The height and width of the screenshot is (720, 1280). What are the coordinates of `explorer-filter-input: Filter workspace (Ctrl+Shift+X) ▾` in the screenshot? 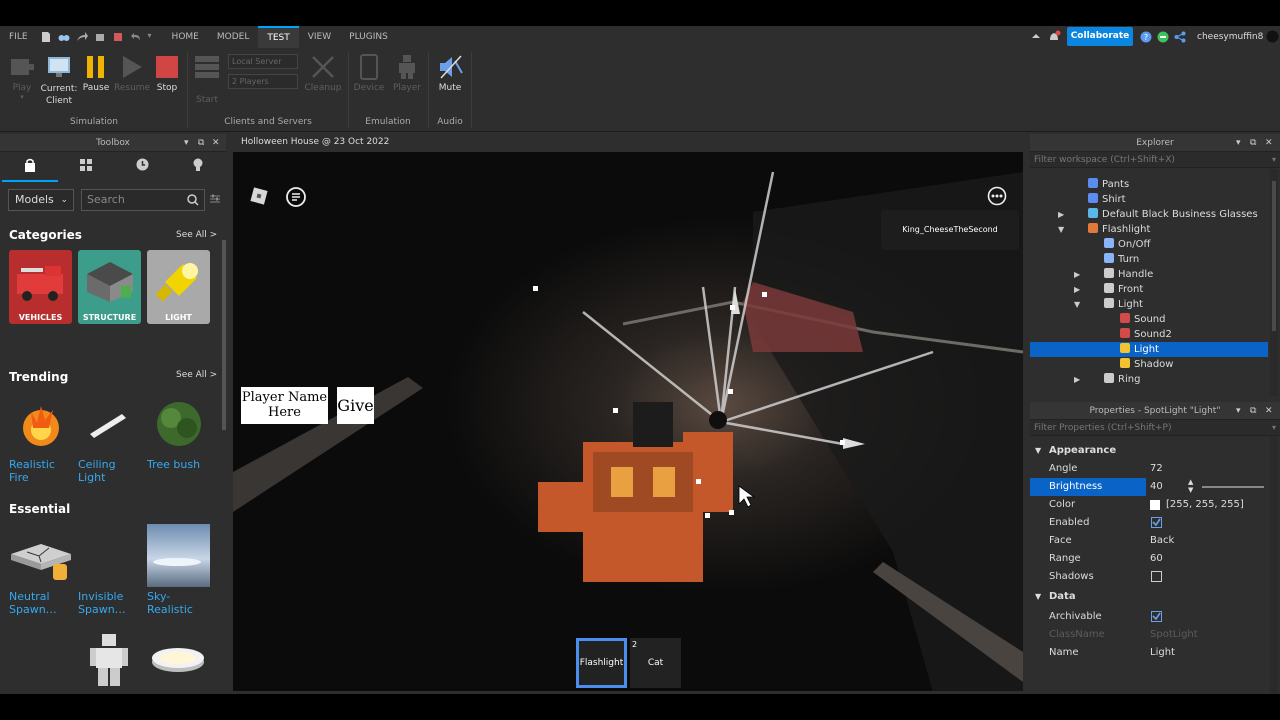 It's located at (1155, 160).